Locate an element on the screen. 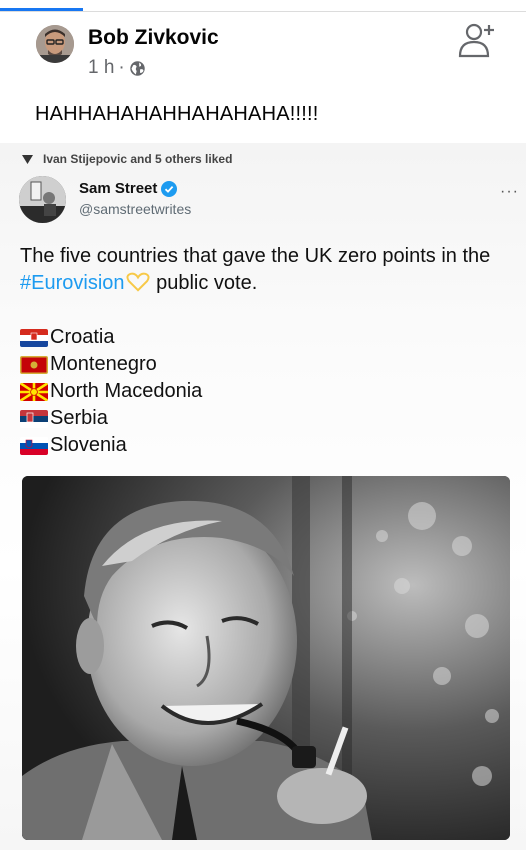  tweet-name-text: Sam Street is located at coordinates (118, 188).